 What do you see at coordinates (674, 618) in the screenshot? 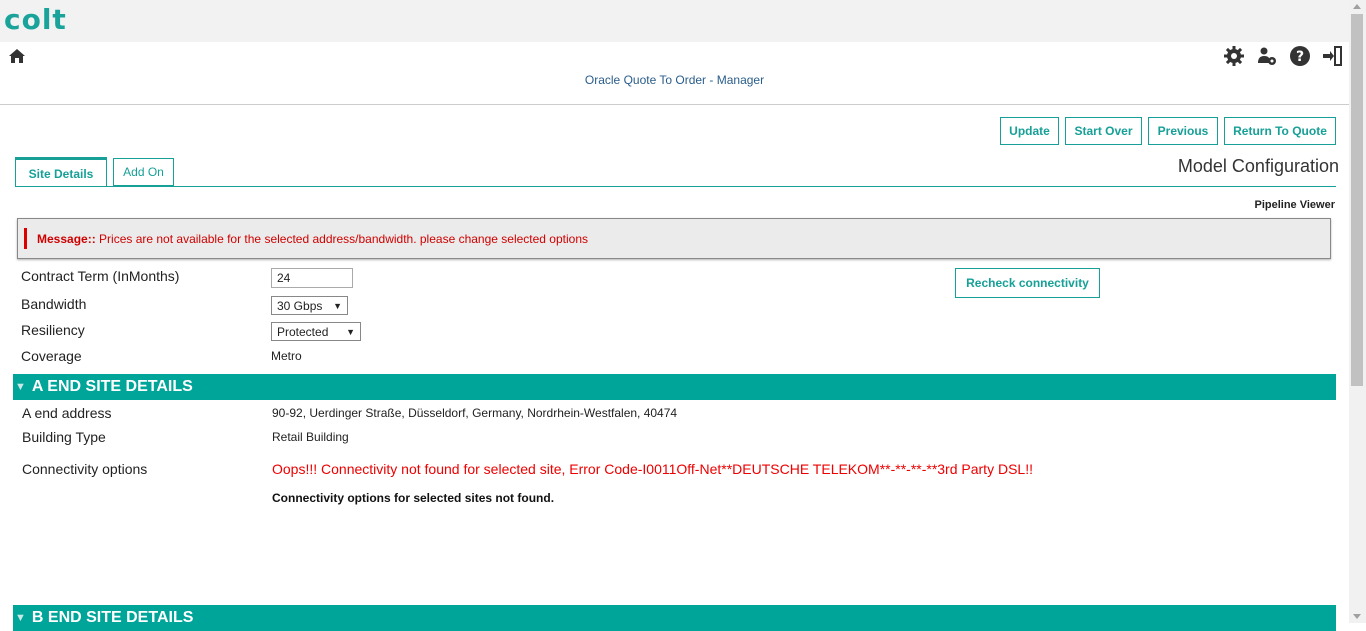
I see `b-end-section-header: ▼ B END SITE DETAILS` at bounding box center [674, 618].